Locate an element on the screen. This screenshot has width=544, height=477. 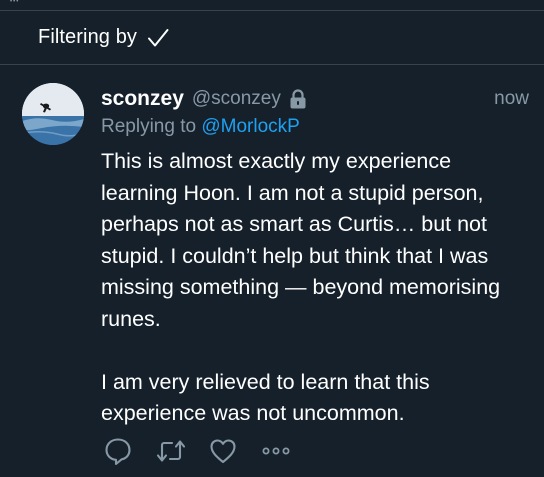
checkmark-icon is located at coordinates (158, 38).